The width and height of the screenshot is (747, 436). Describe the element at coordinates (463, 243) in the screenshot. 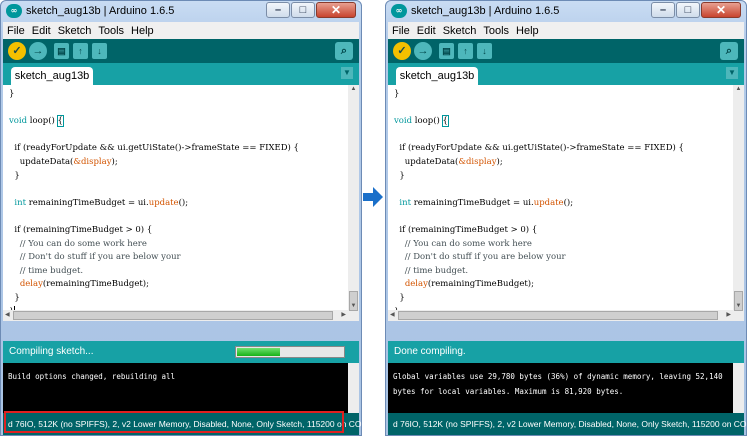

I see `code-token: // You can do some work here` at that location.